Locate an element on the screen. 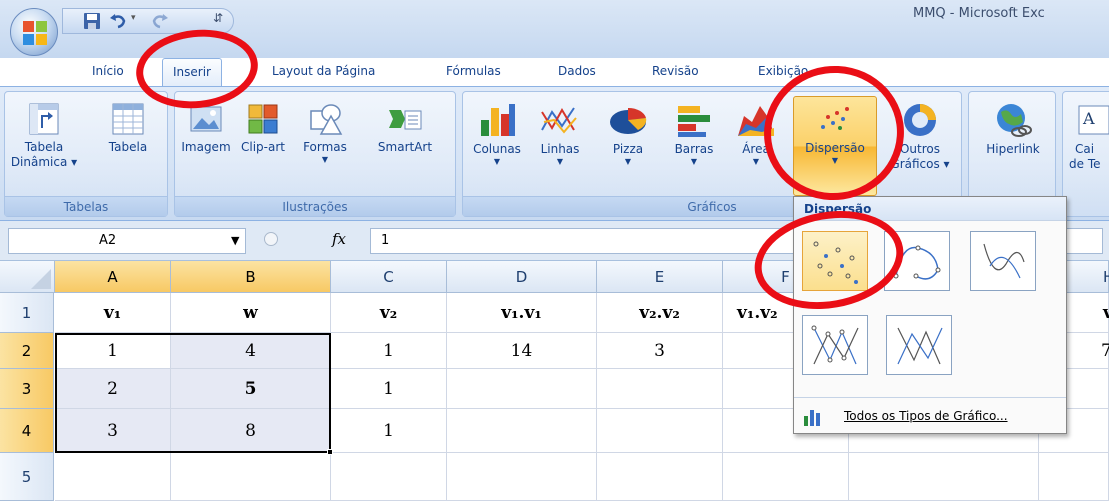 This screenshot has height=501, width=1109. column-header-e: E is located at coordinates (660, 277).